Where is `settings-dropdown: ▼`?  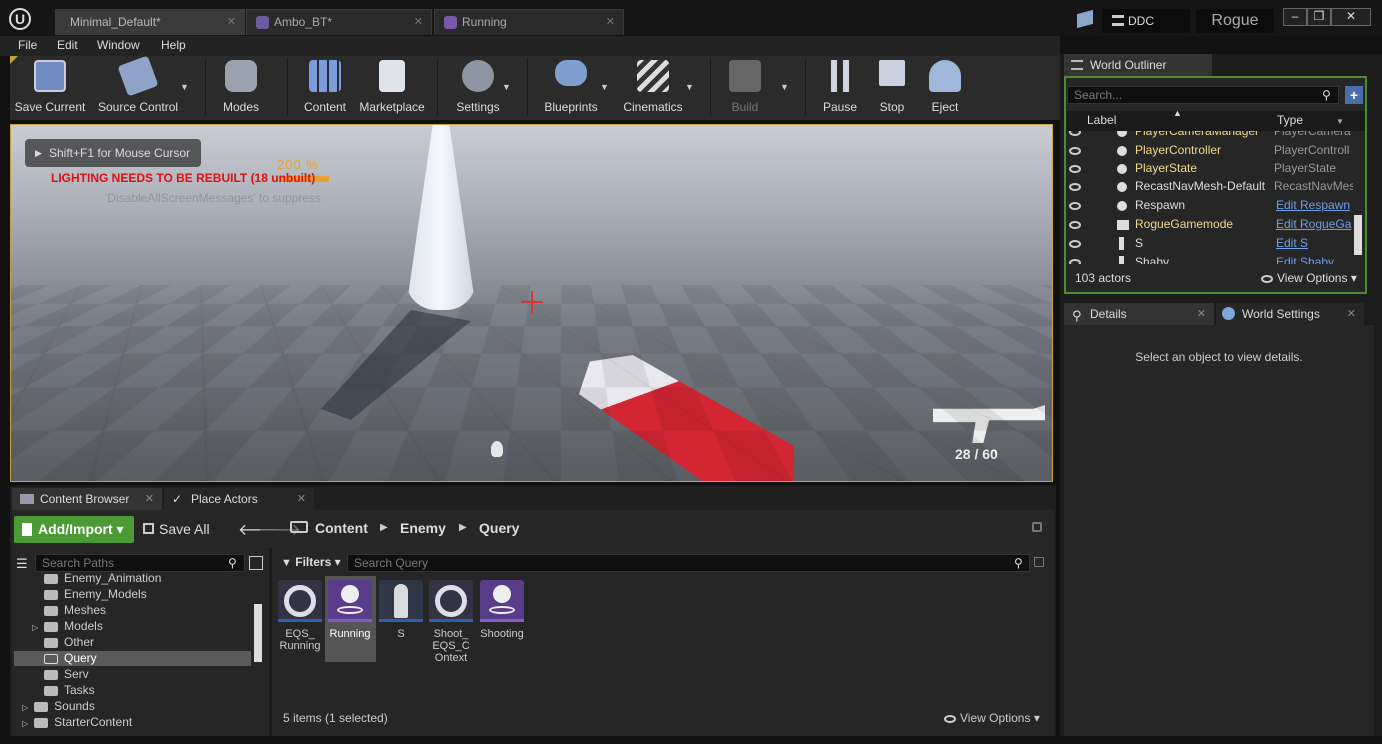
settings-dropdown: ▼ is located at coordinates (506, 87).